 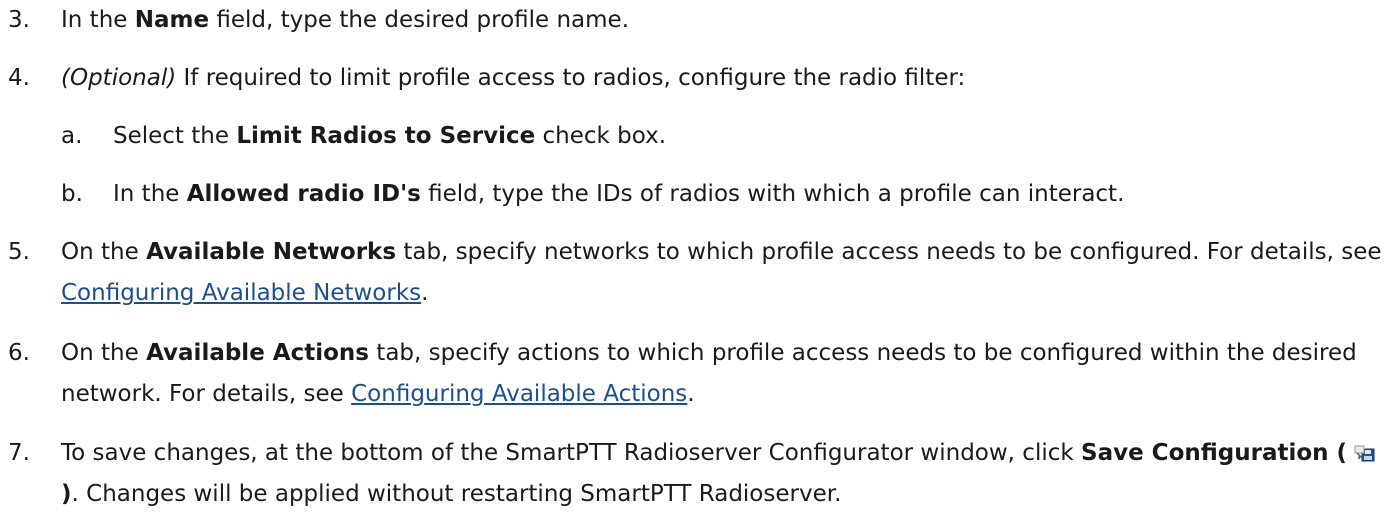 I want to click on step-number: 3., so click(x=19, y=20).